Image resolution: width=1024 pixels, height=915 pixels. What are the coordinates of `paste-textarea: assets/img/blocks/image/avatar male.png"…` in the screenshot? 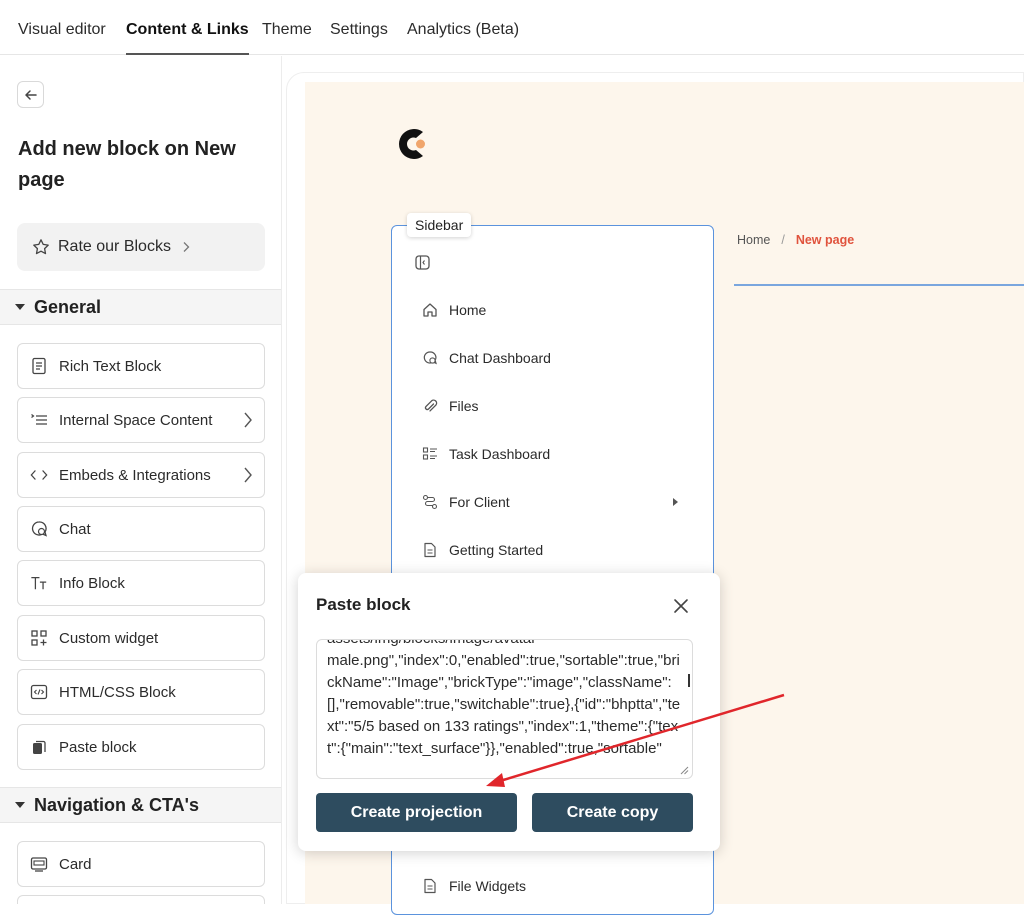 It's located at (504, 709).